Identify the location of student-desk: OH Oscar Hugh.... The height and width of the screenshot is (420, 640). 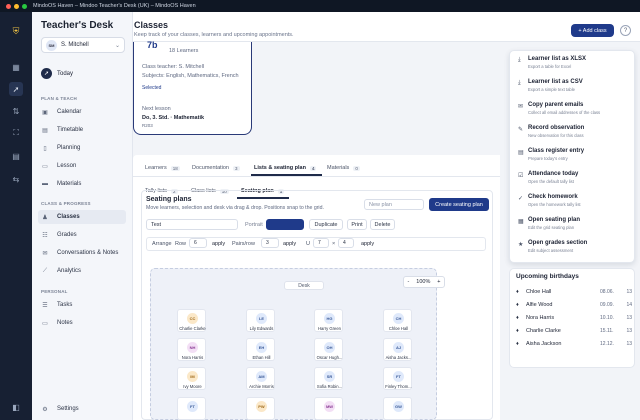
(328, 349).